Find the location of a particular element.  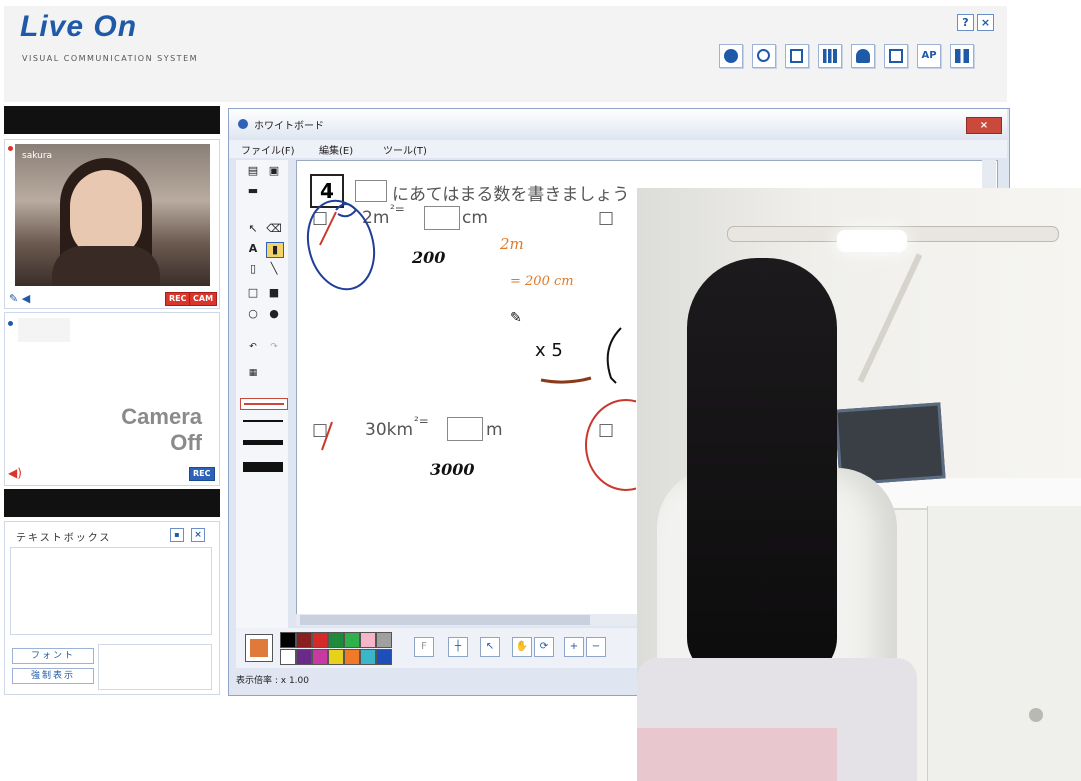

bookmark-button is located at coordinates (797, 56).